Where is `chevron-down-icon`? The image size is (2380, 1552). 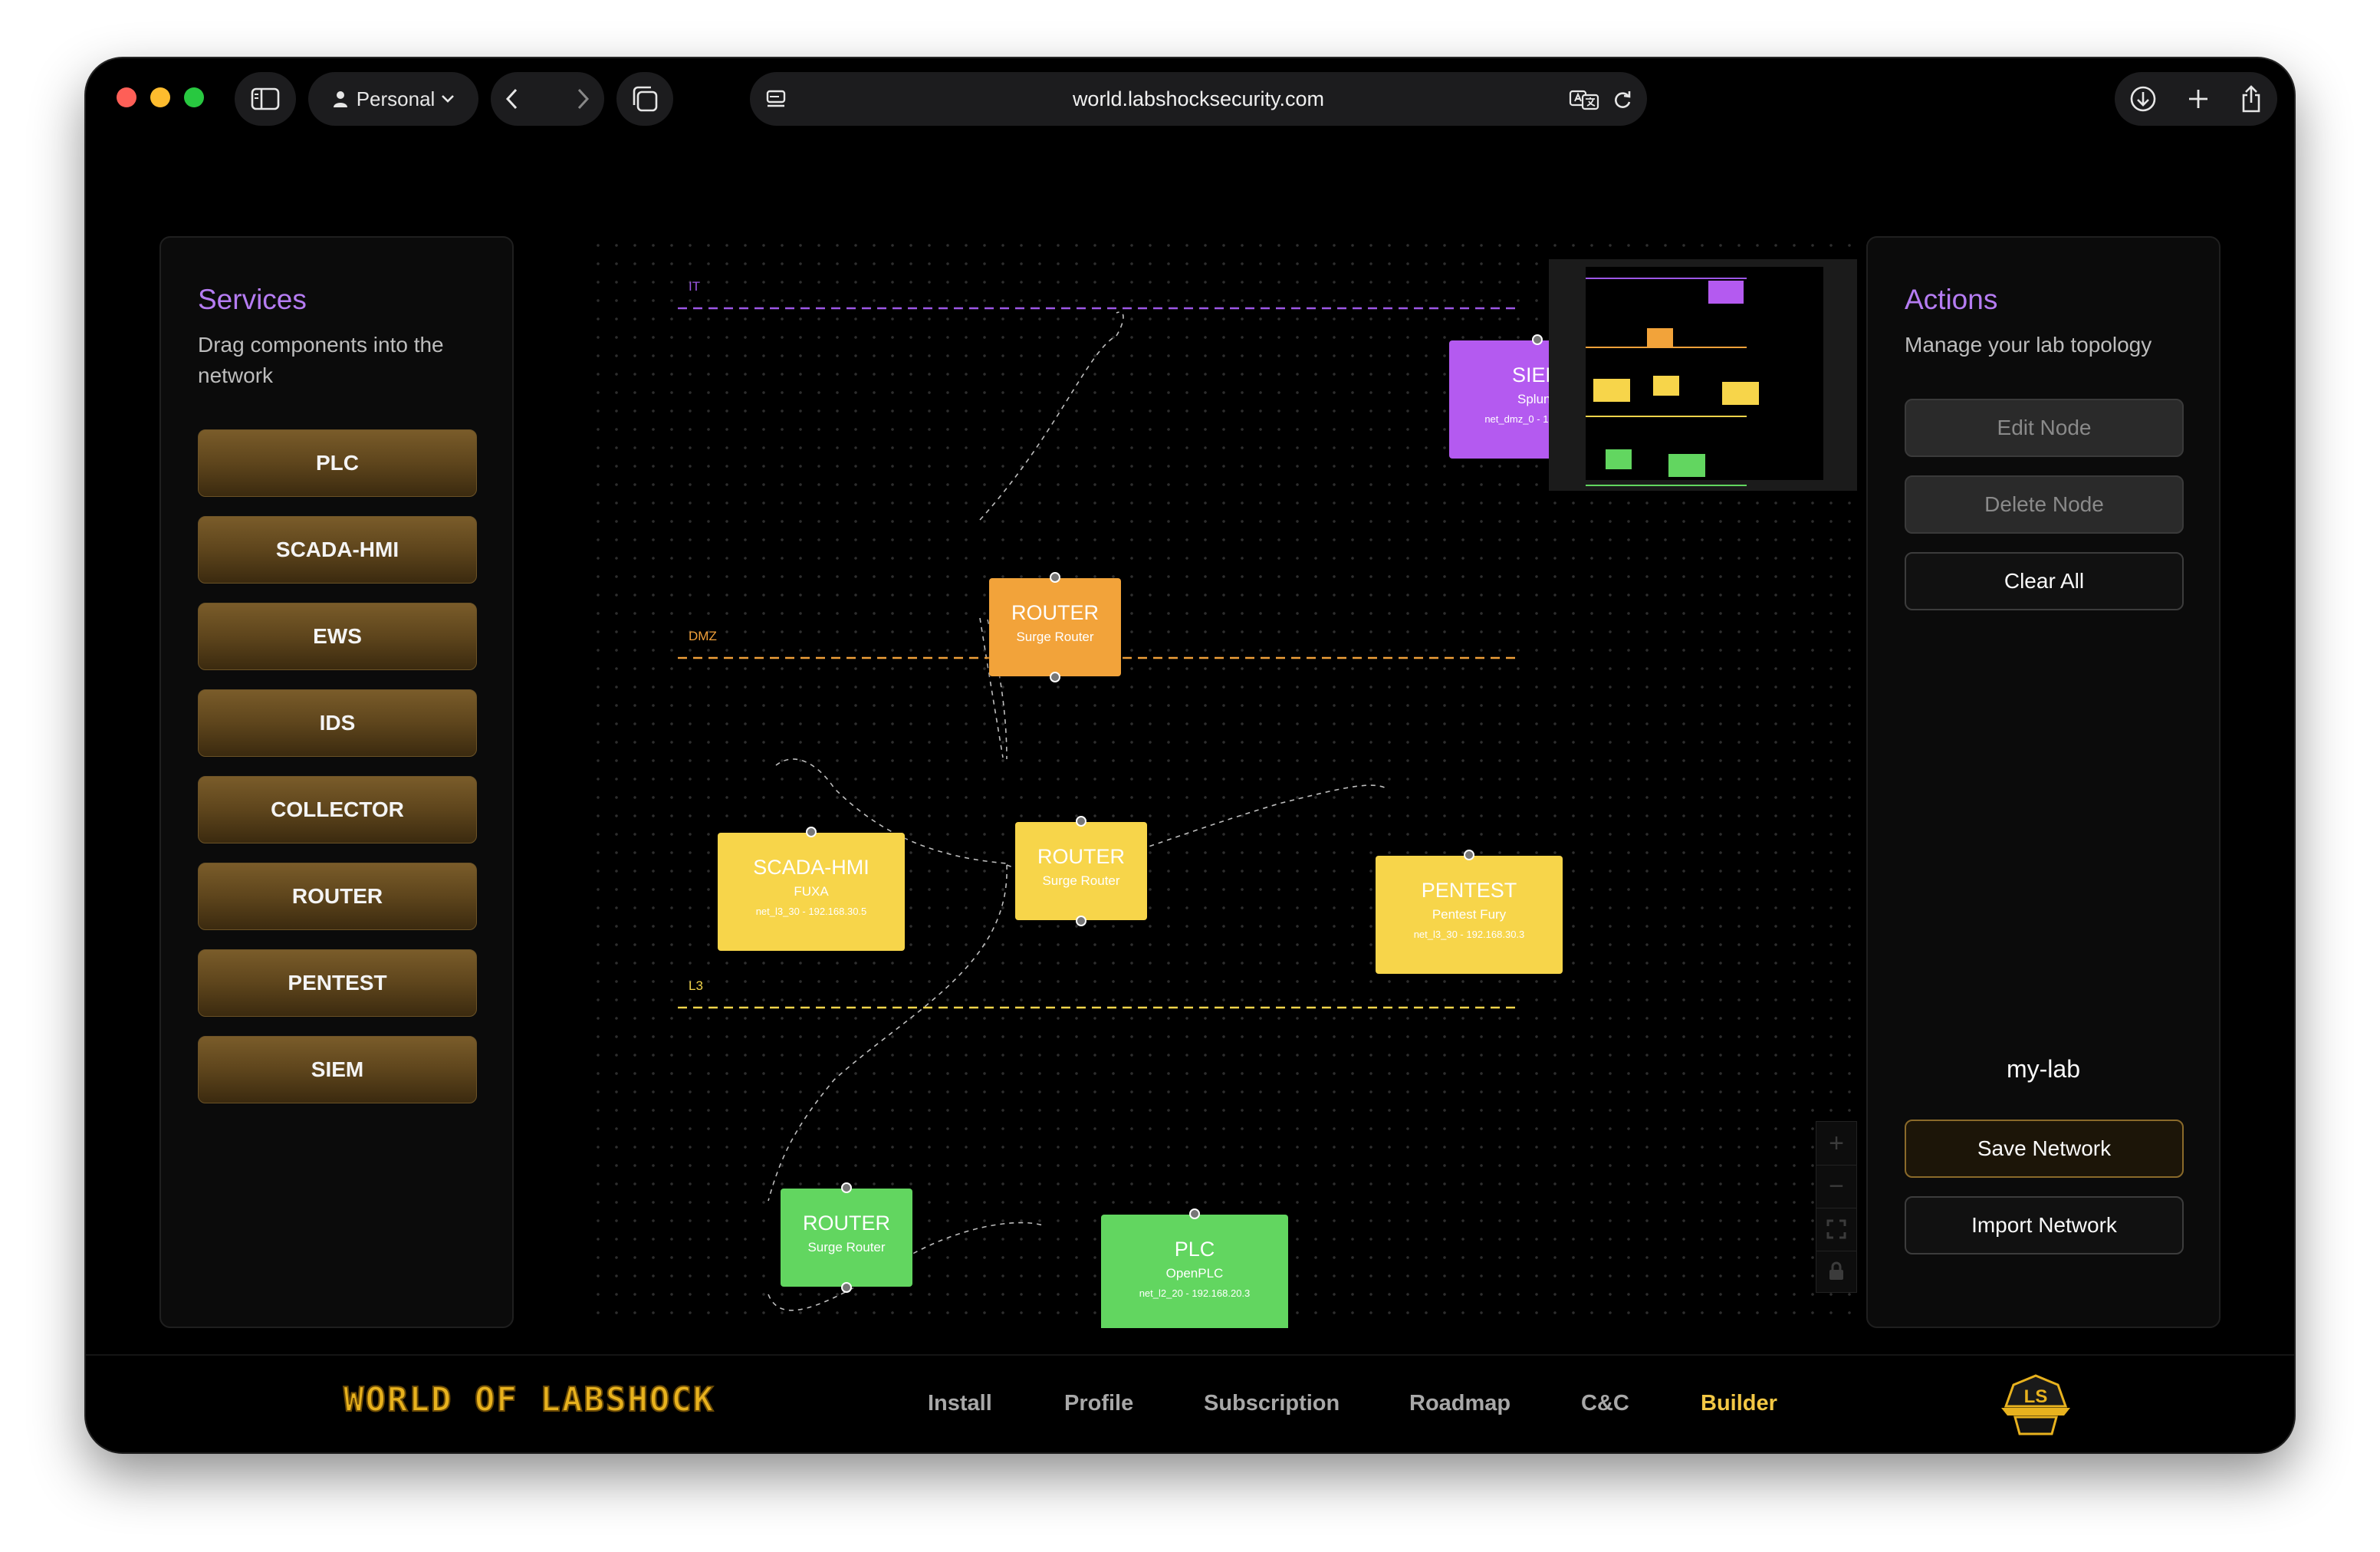 chevron-down-icon is located at coordinates (449, 99).